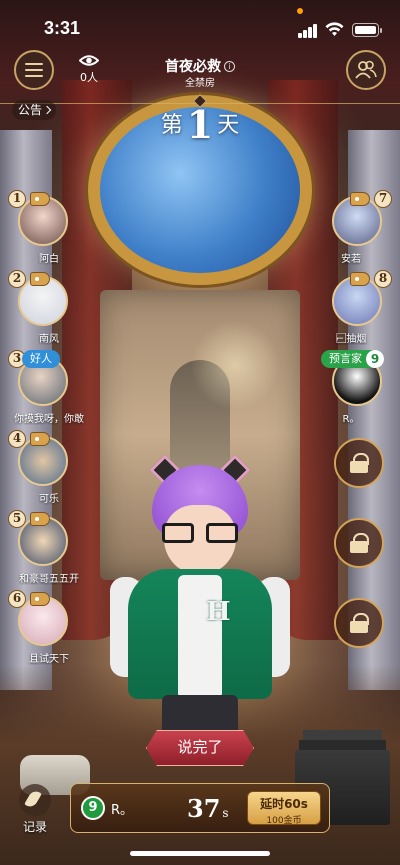 The image size is (400, 865). Describe the element at coordinates (334, 29) in the screenshot. I see `wifi-icon` at that location.